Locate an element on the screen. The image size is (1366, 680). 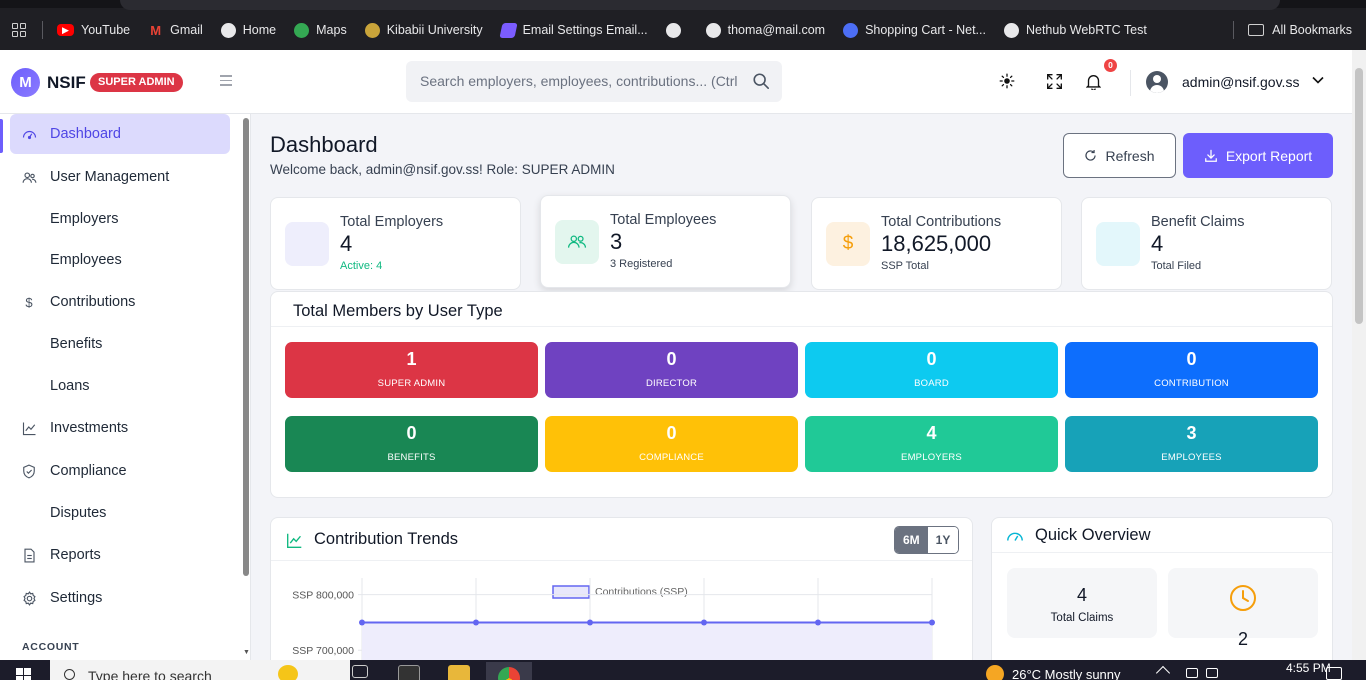
theme-toggle-icon is located at coordinates (1007, 81).